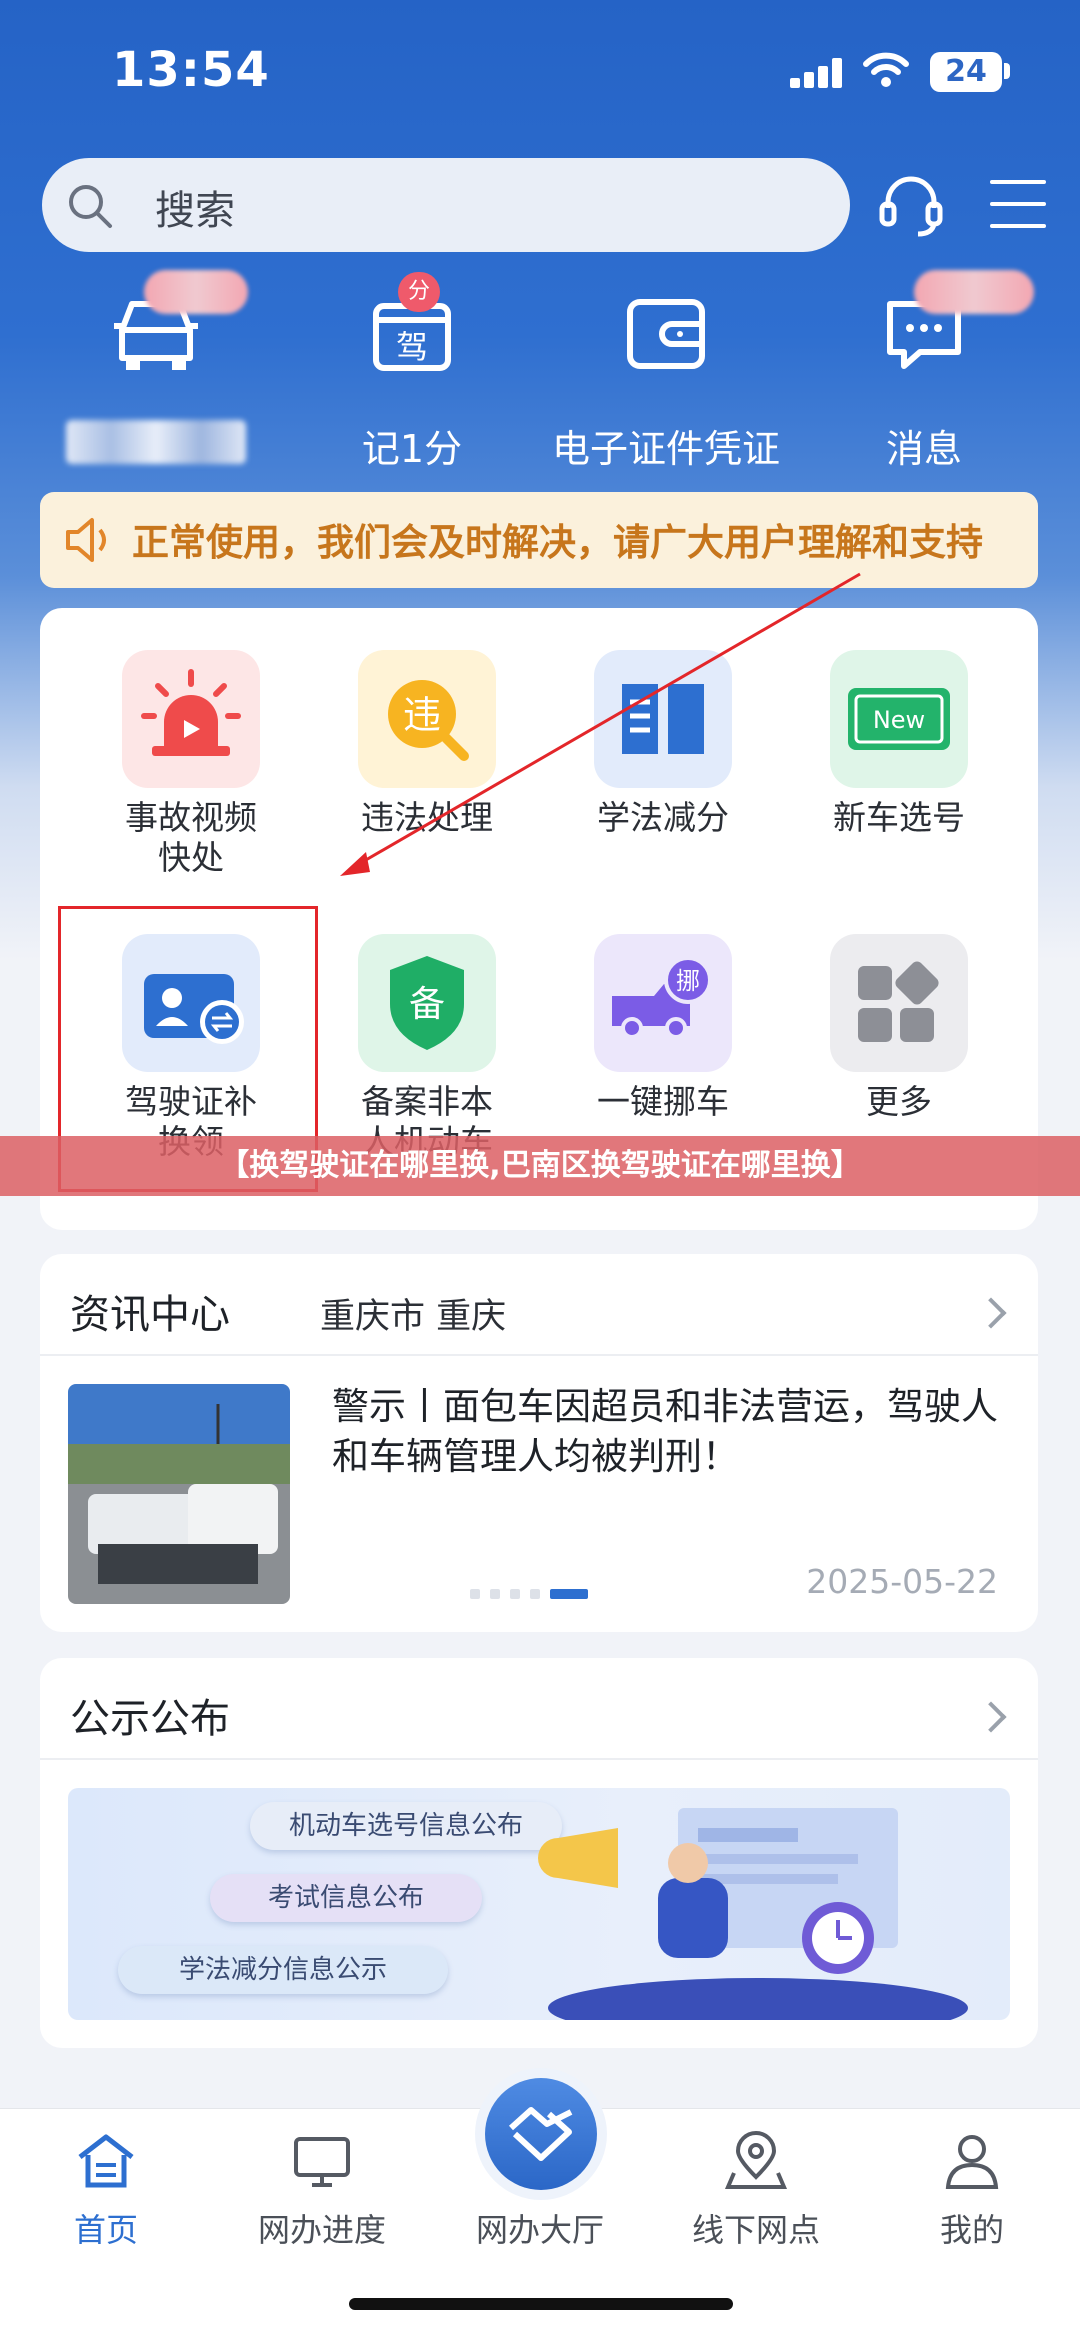 This screenshot has width=1080, height=2337. Describe the element at coordinates (150, 1719) in the screenshot. I see `announcement-section-title: 公示公布` at that location.